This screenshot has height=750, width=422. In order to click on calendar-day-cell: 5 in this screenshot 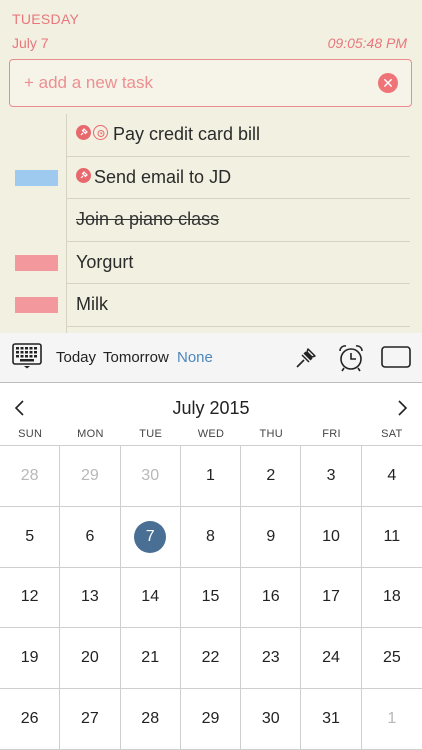, I will do `click(30, 537)`.